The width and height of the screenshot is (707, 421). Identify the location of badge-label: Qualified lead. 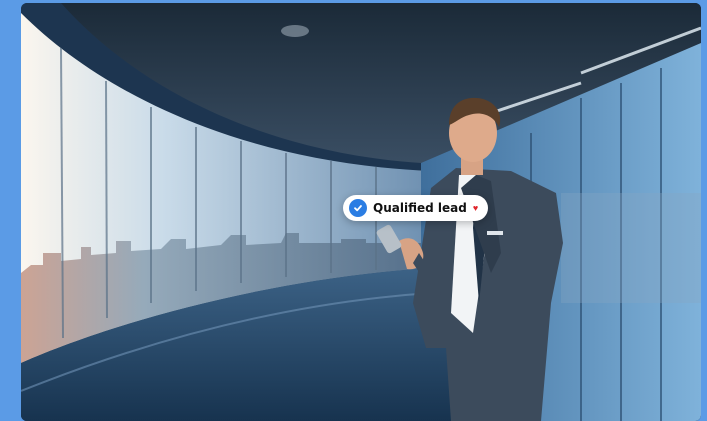
(420, 208).